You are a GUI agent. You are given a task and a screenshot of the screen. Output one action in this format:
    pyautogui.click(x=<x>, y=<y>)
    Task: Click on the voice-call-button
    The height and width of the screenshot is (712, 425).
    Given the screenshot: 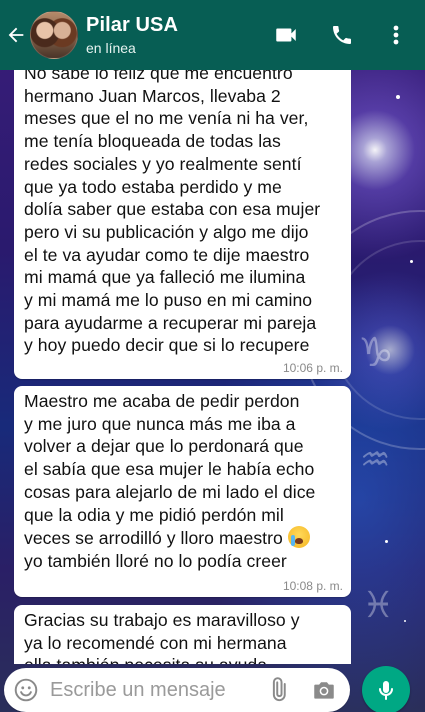 What is the action you would take?
    pyautogui.click(x=342, y=35)
    